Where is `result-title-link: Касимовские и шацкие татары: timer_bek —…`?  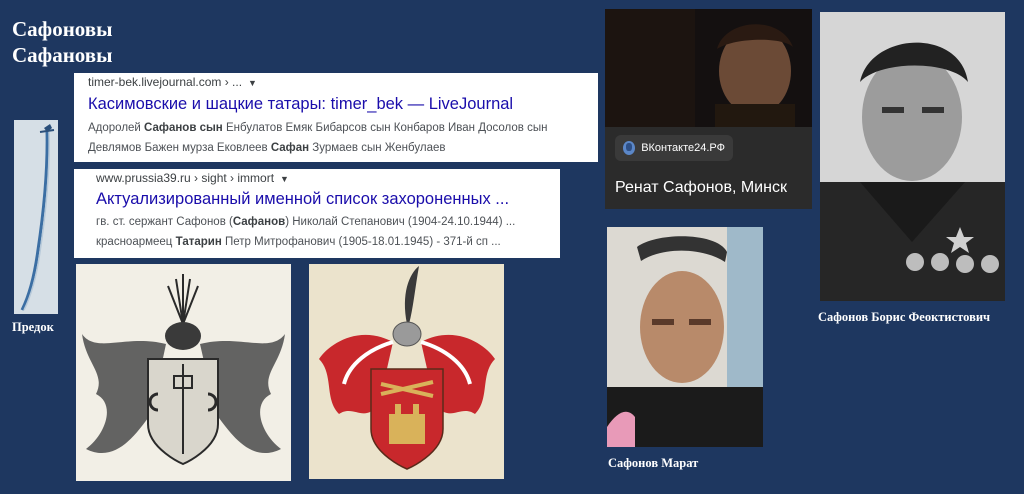
result-title-link: Касимовские и шацкие татары: timer_bek —… is located at coordinates (336, 104).